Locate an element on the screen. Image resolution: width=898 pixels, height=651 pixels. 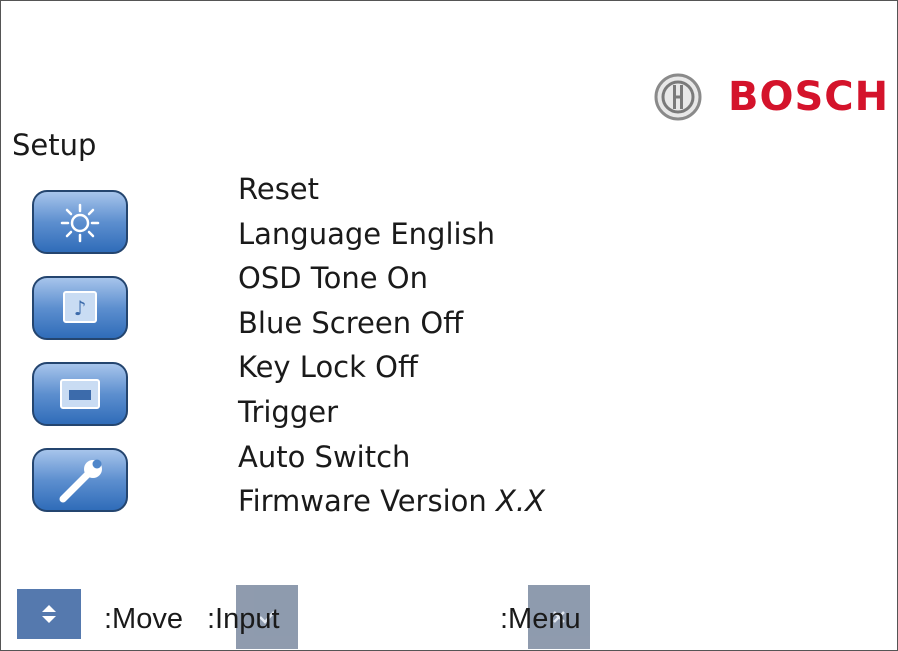
menu-item-blue-screen: Blue Screen Off is located at coordinates (391, 323).